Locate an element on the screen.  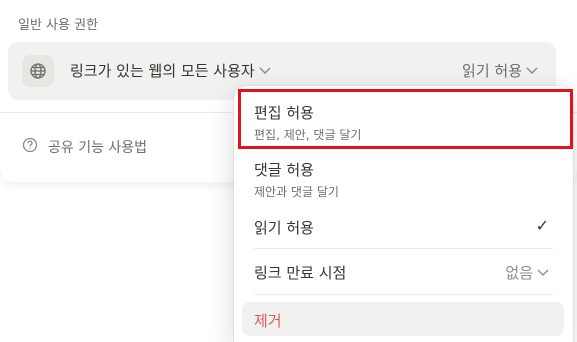
access-permission-selector: 읽기 허용 is located at coordinates (500, 70).